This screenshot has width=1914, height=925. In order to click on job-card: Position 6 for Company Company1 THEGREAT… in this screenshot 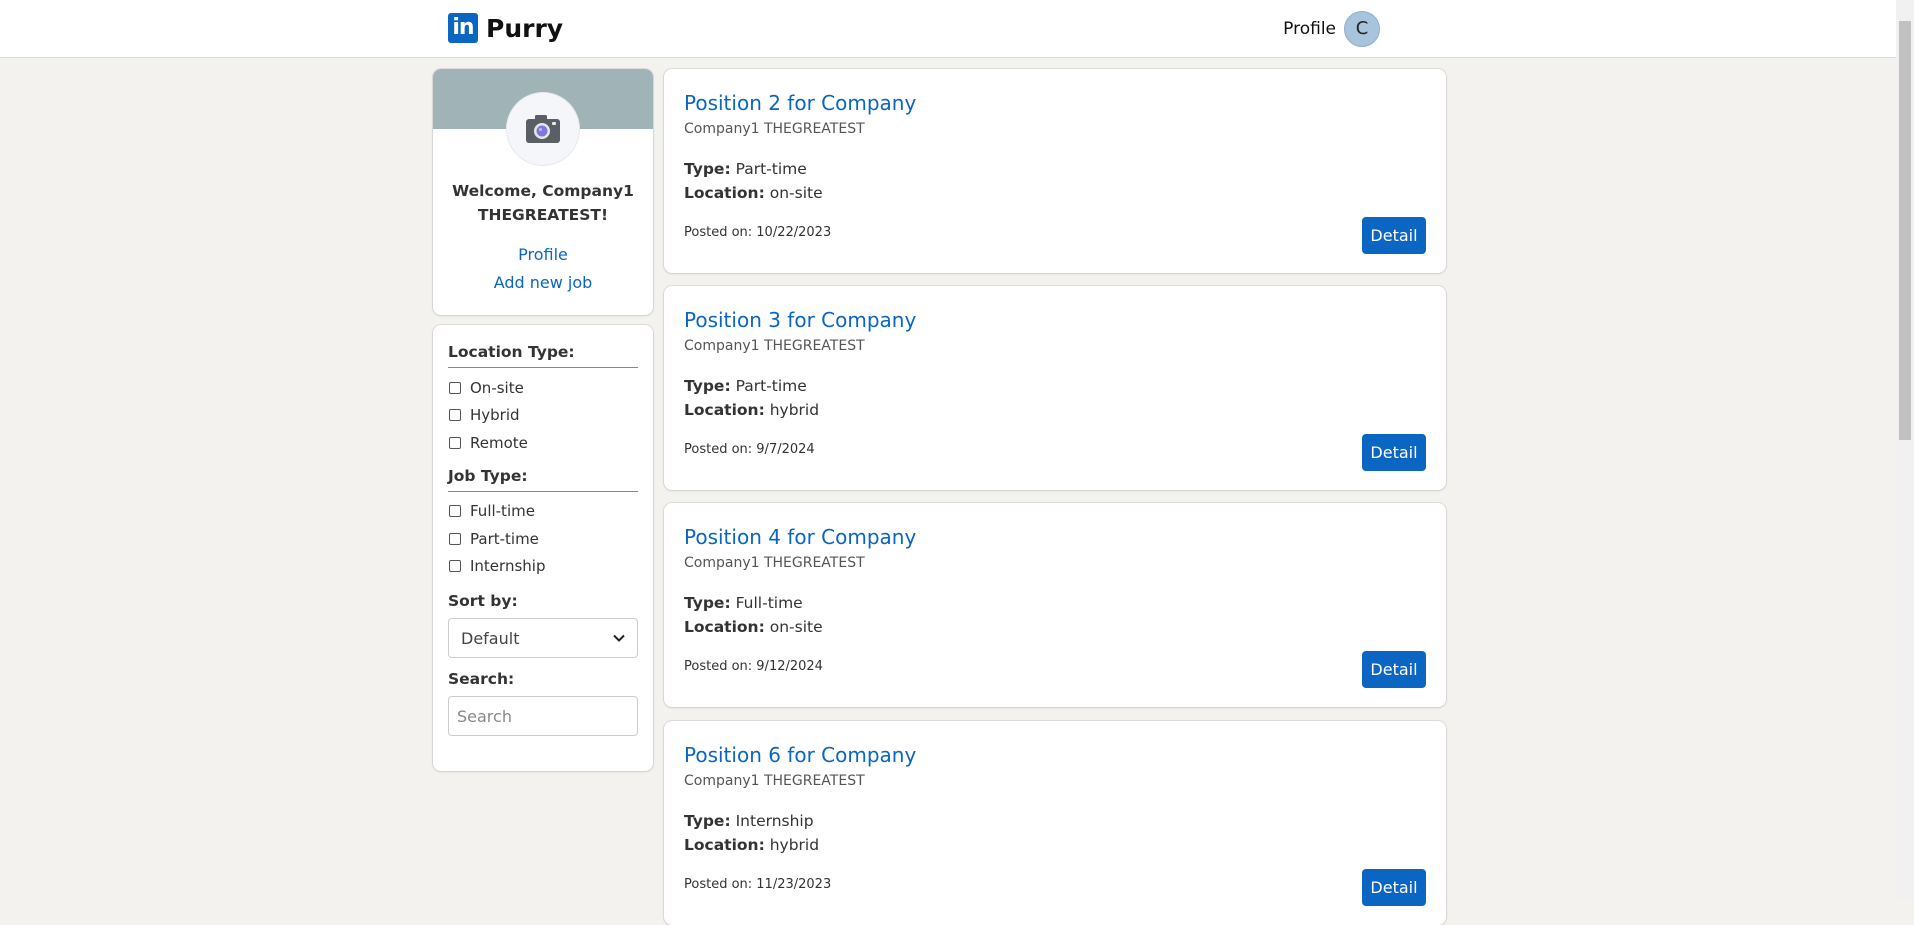, I will do `click(1055, 823)`.